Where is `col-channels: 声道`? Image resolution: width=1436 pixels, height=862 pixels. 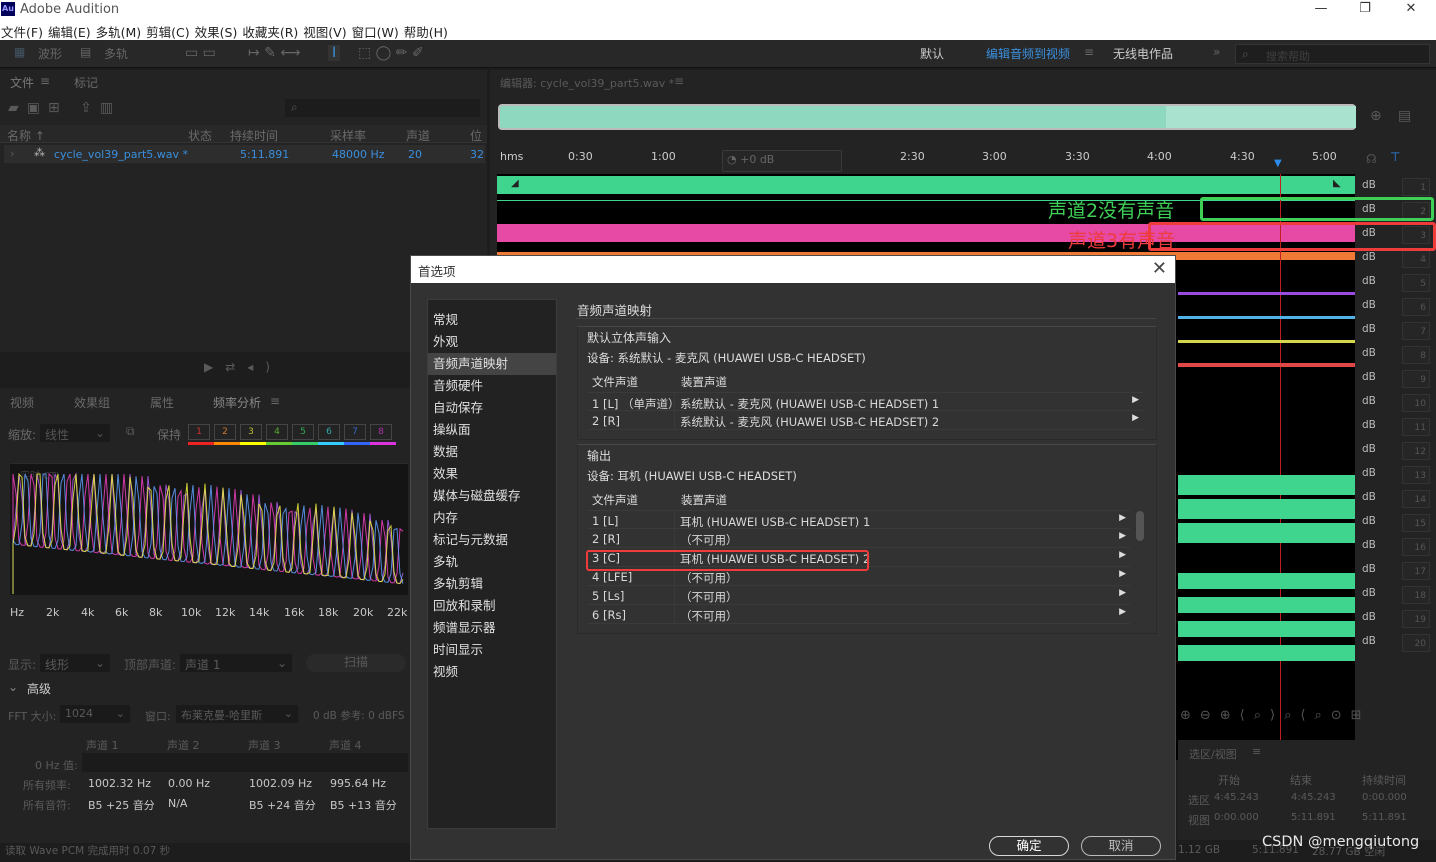 col-channels: 声道 is located at coordinates (418, 135).